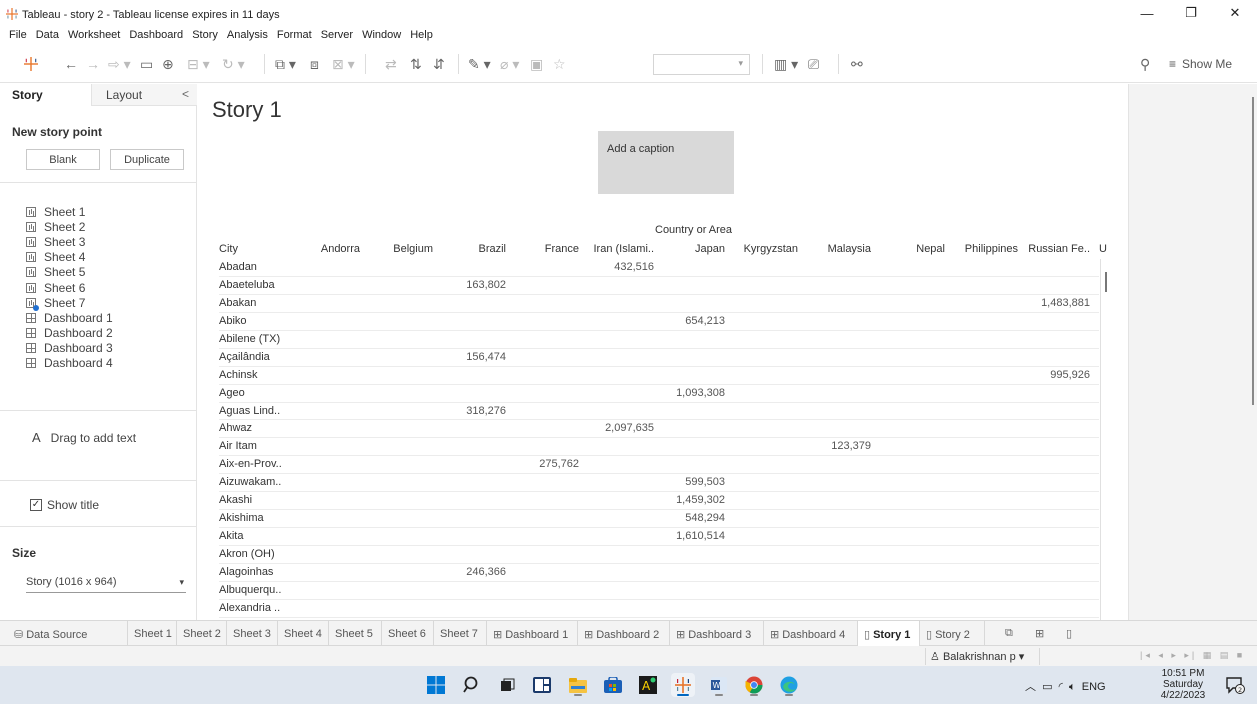  I want to click on sheet-tab: Sheet 5, so click(355, 634).